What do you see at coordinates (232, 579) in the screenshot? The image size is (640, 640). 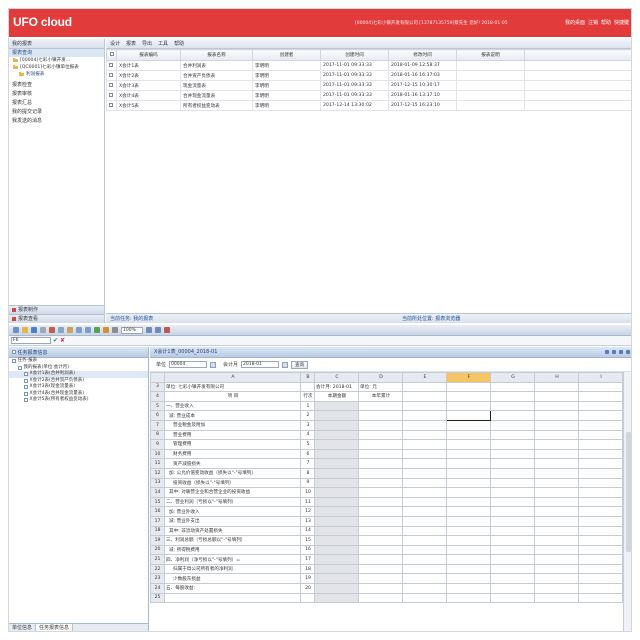 I see `cell-item: 少数股东损益` at bounding box center [232, 579].